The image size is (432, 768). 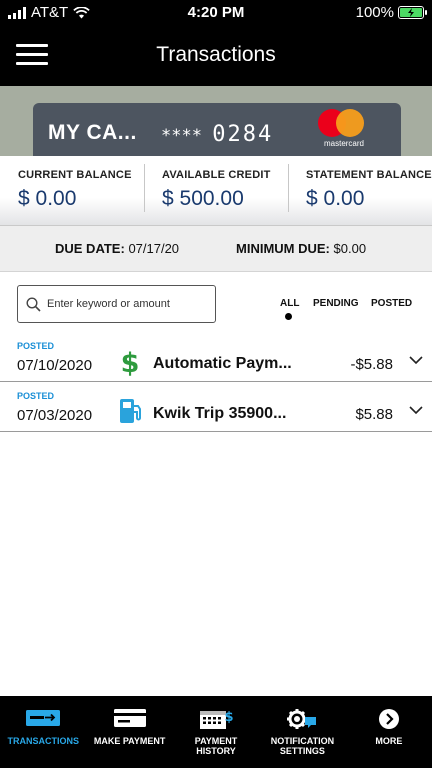 I want to click on current-balance-label: CURRENT BALANCE, so click(x=75, y=175).